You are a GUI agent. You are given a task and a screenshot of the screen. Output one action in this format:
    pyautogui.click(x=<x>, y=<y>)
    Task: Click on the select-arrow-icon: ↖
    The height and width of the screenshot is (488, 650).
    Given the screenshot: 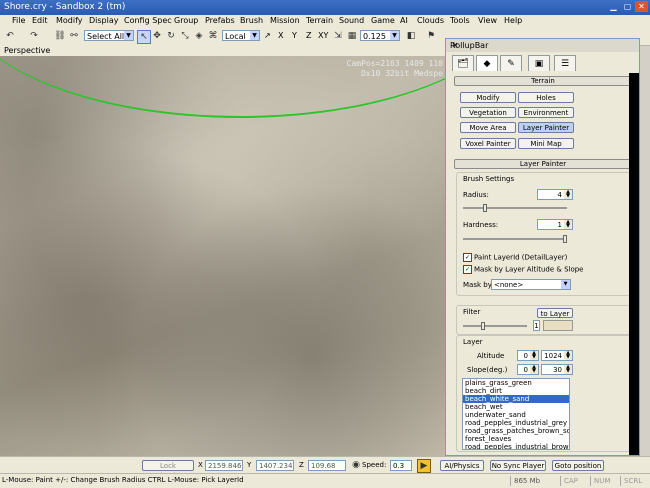 What is the action you would take?
    pyautogui.click(x=144, y=37)
    